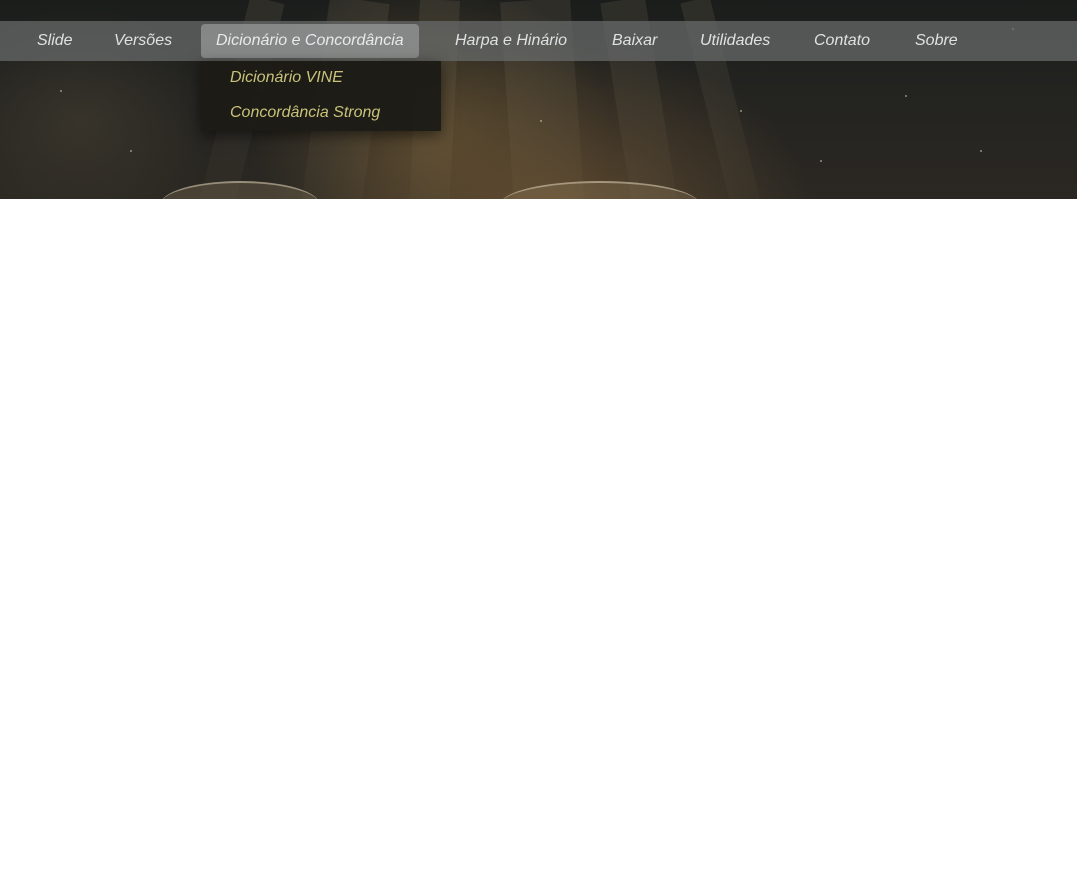 Image resolution: width=1077 pixels, height=882 pixels. I want to click on book-page-left, so click(240, 190).